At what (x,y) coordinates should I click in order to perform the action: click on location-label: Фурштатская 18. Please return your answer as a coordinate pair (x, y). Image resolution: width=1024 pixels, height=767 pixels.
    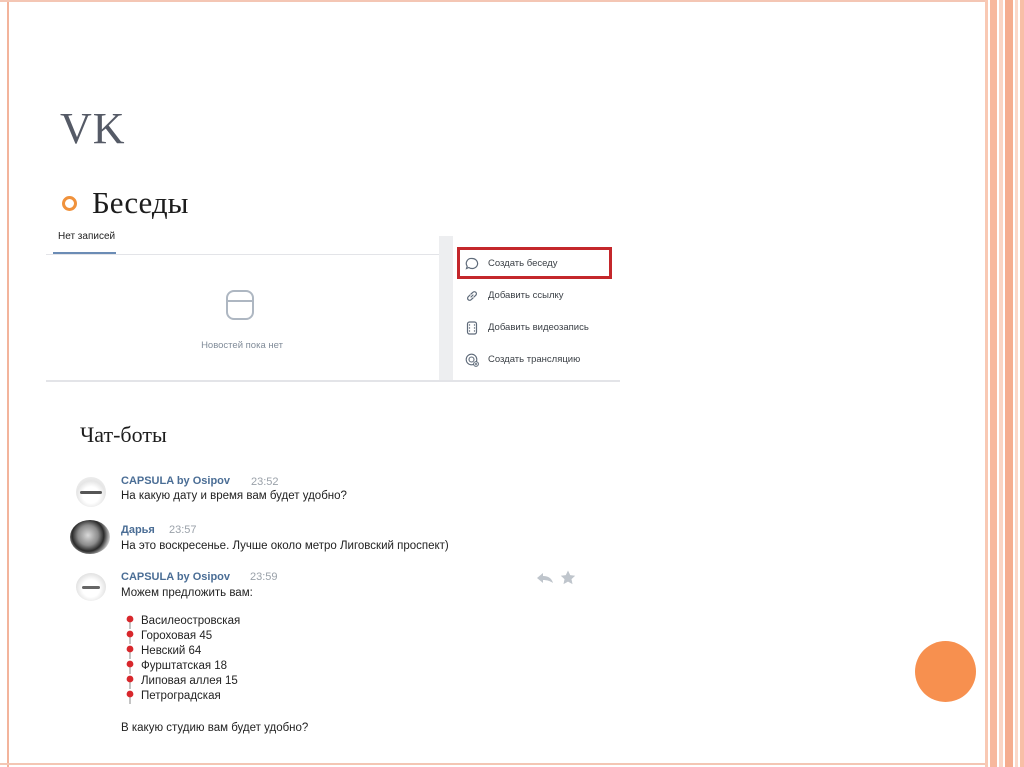
    Looking at the image, I should click on (184, 666).